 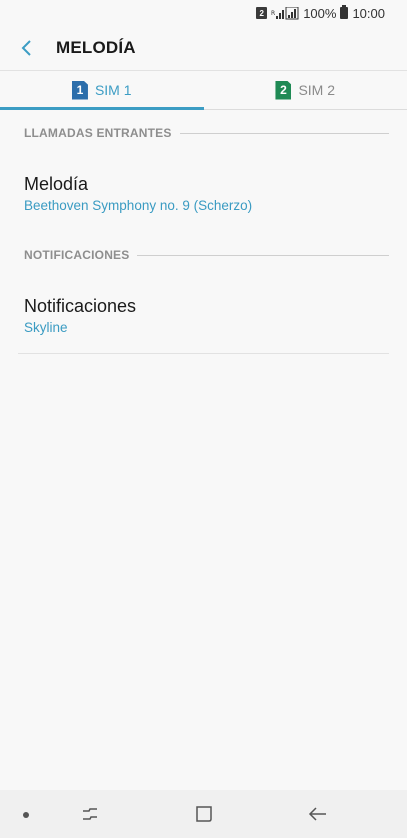 What do you see at coordinates (203, 353) in the screenshot?
I see `list-divider` at bounding box center [203, 353].